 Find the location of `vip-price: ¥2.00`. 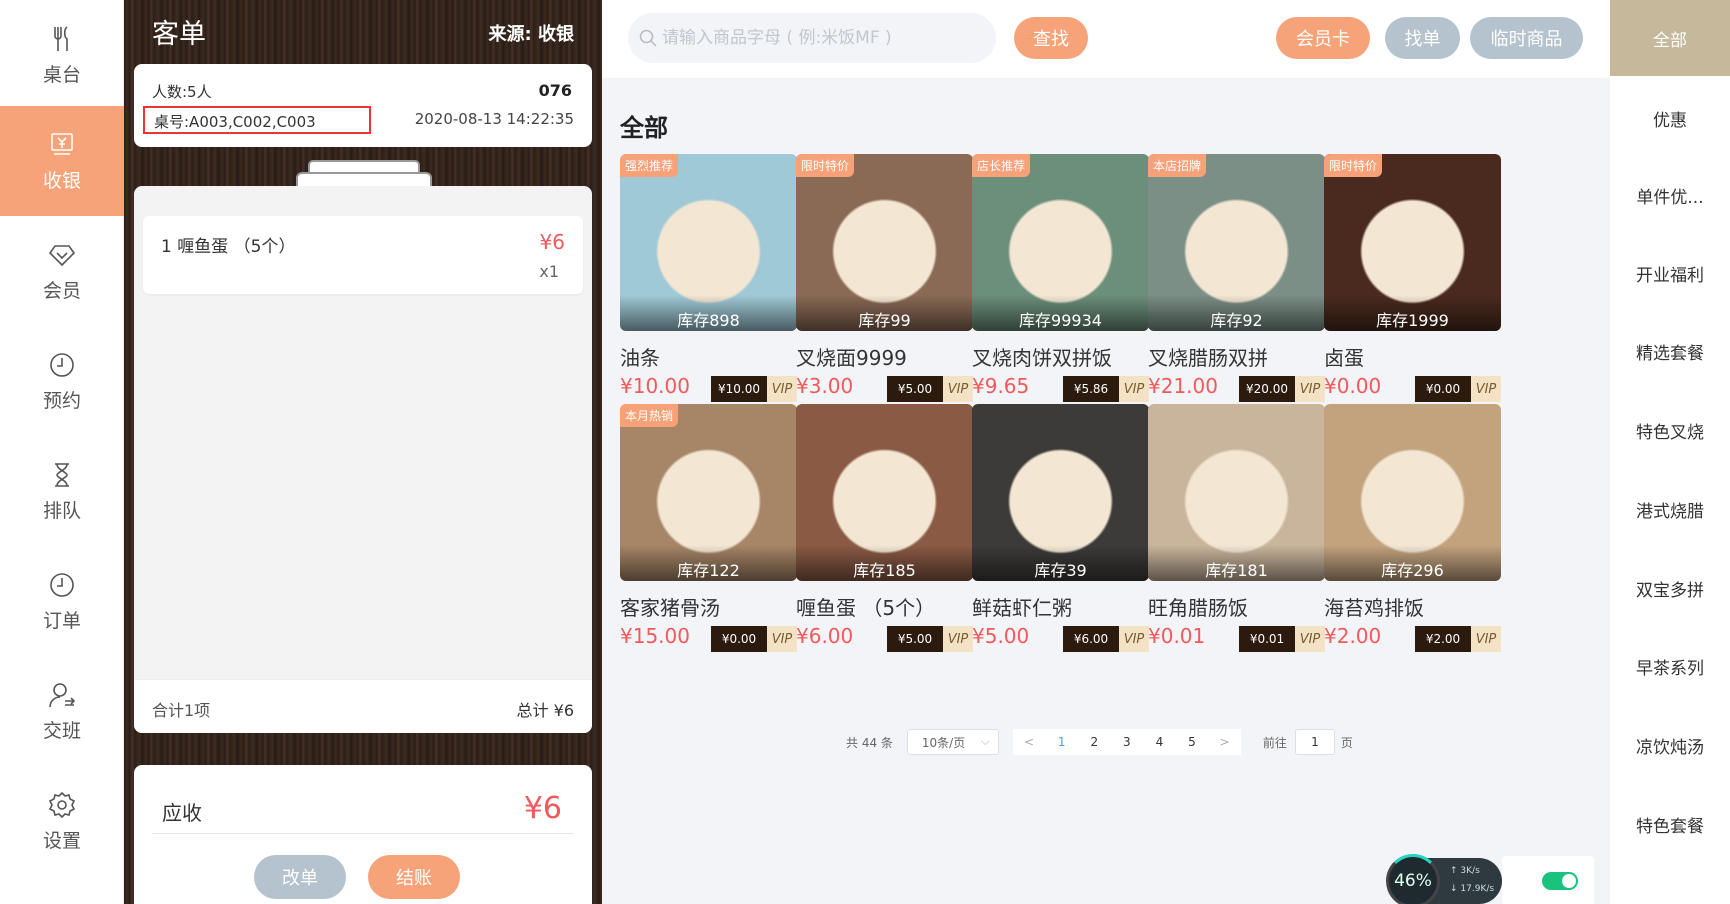

vip-price: ¥2.00 is located at coordinates (1443, 639).